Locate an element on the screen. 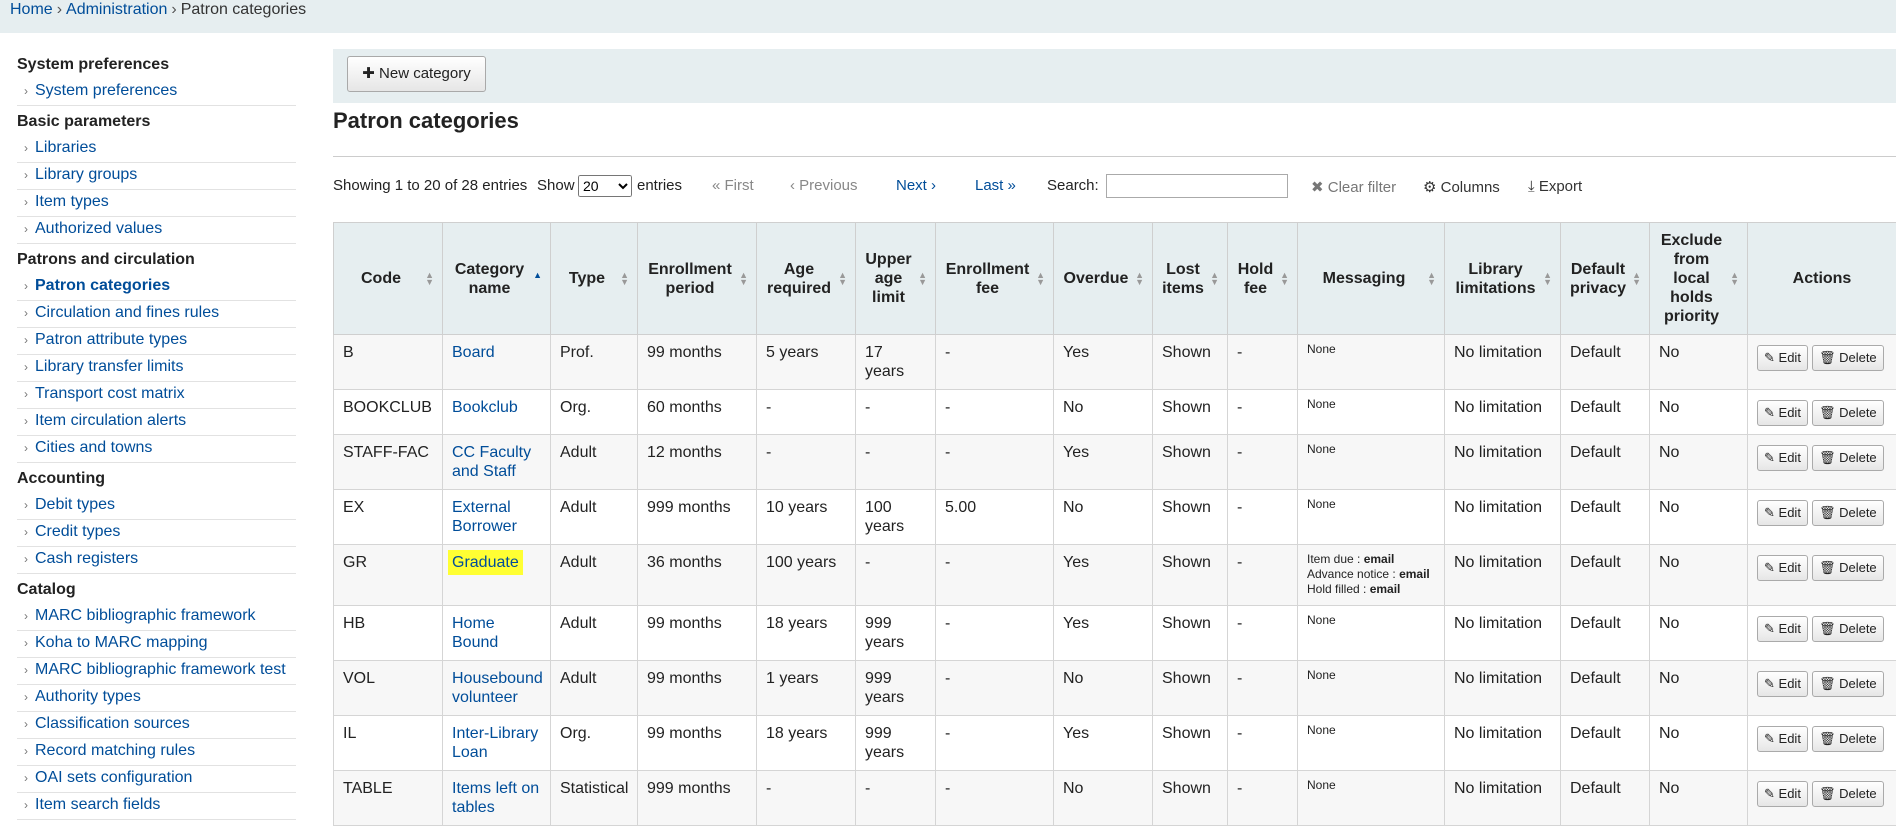  column-header: Age required▲▼ is located at coordinates (806, 279).